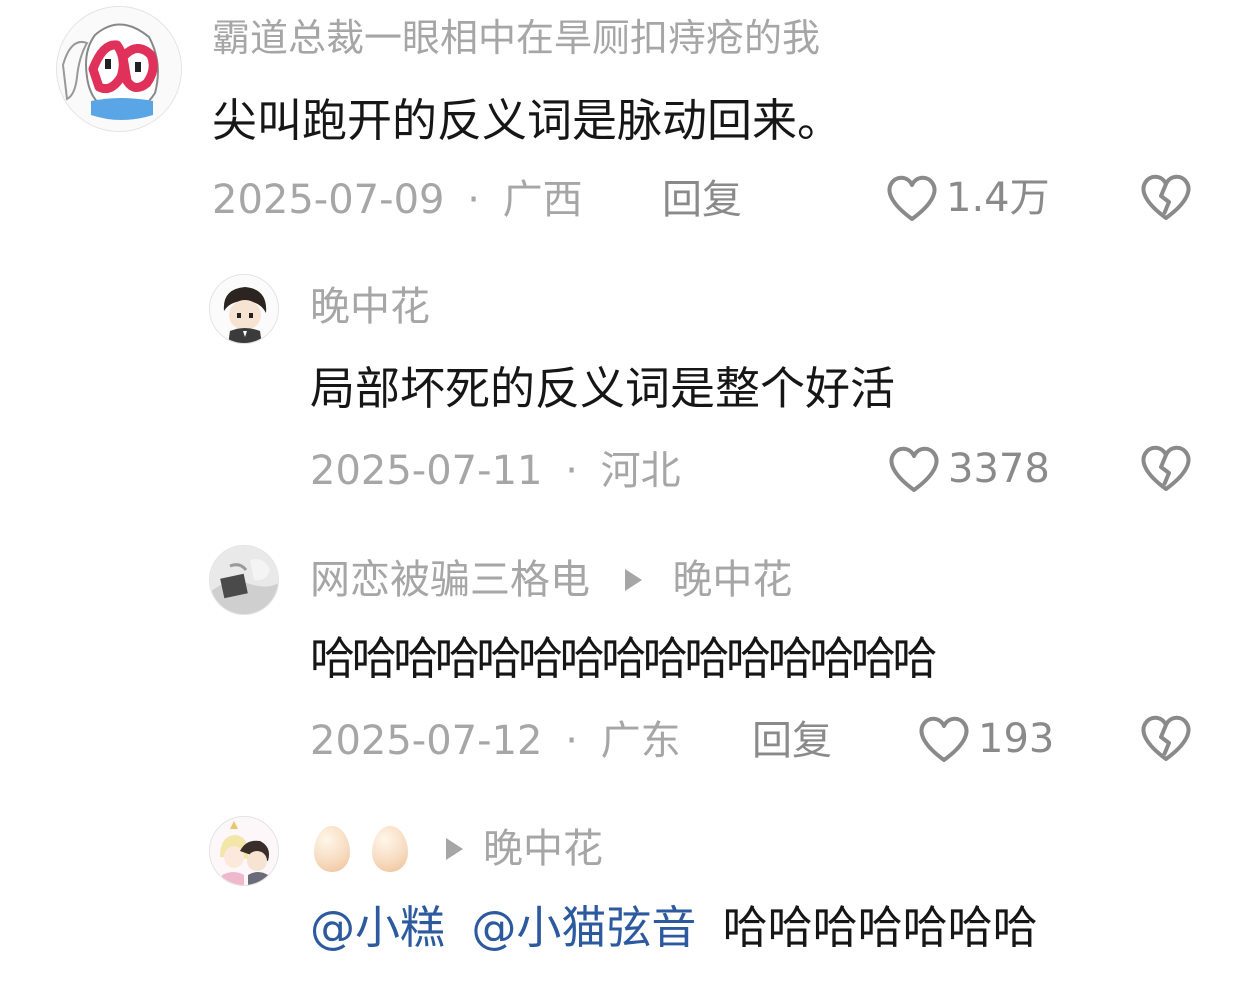  Describe the element at coordinates (640, 471) in the screenshot. I see `reply-location: 河北` at that location.